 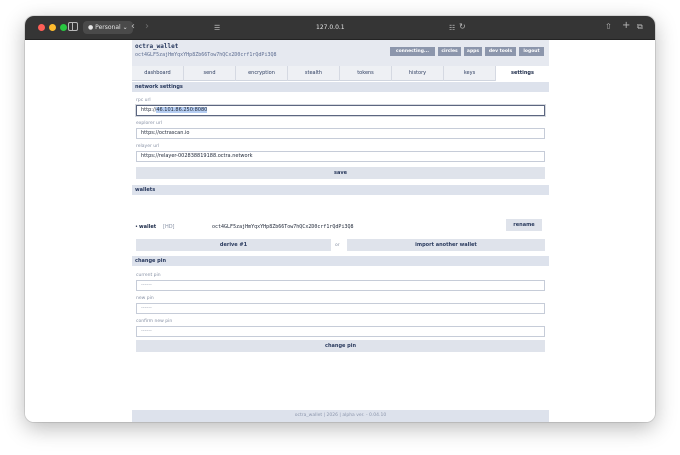 I want to click on relayer-url-label: relayer url, so click(x=148, y=146).